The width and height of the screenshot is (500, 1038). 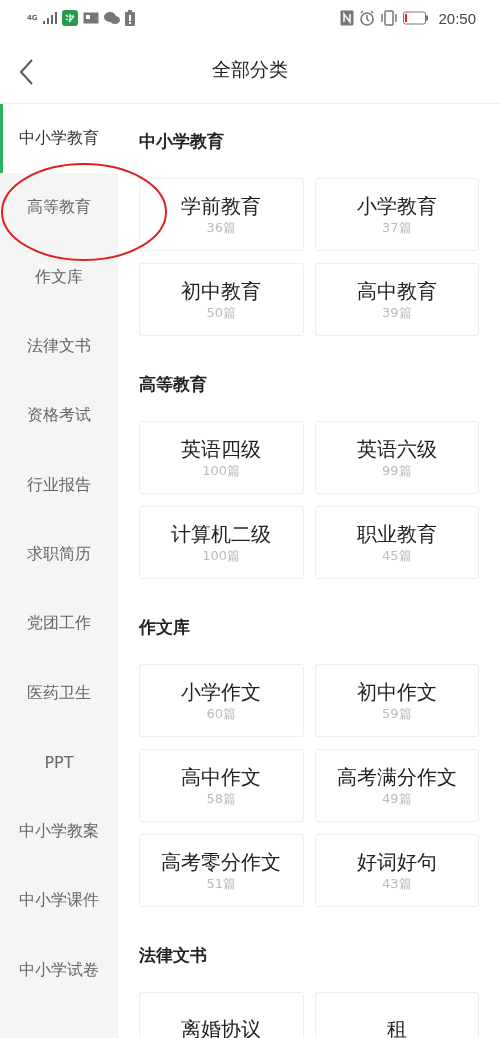 I want to click on clock-time: 20:50, so click(x=457, y=18).